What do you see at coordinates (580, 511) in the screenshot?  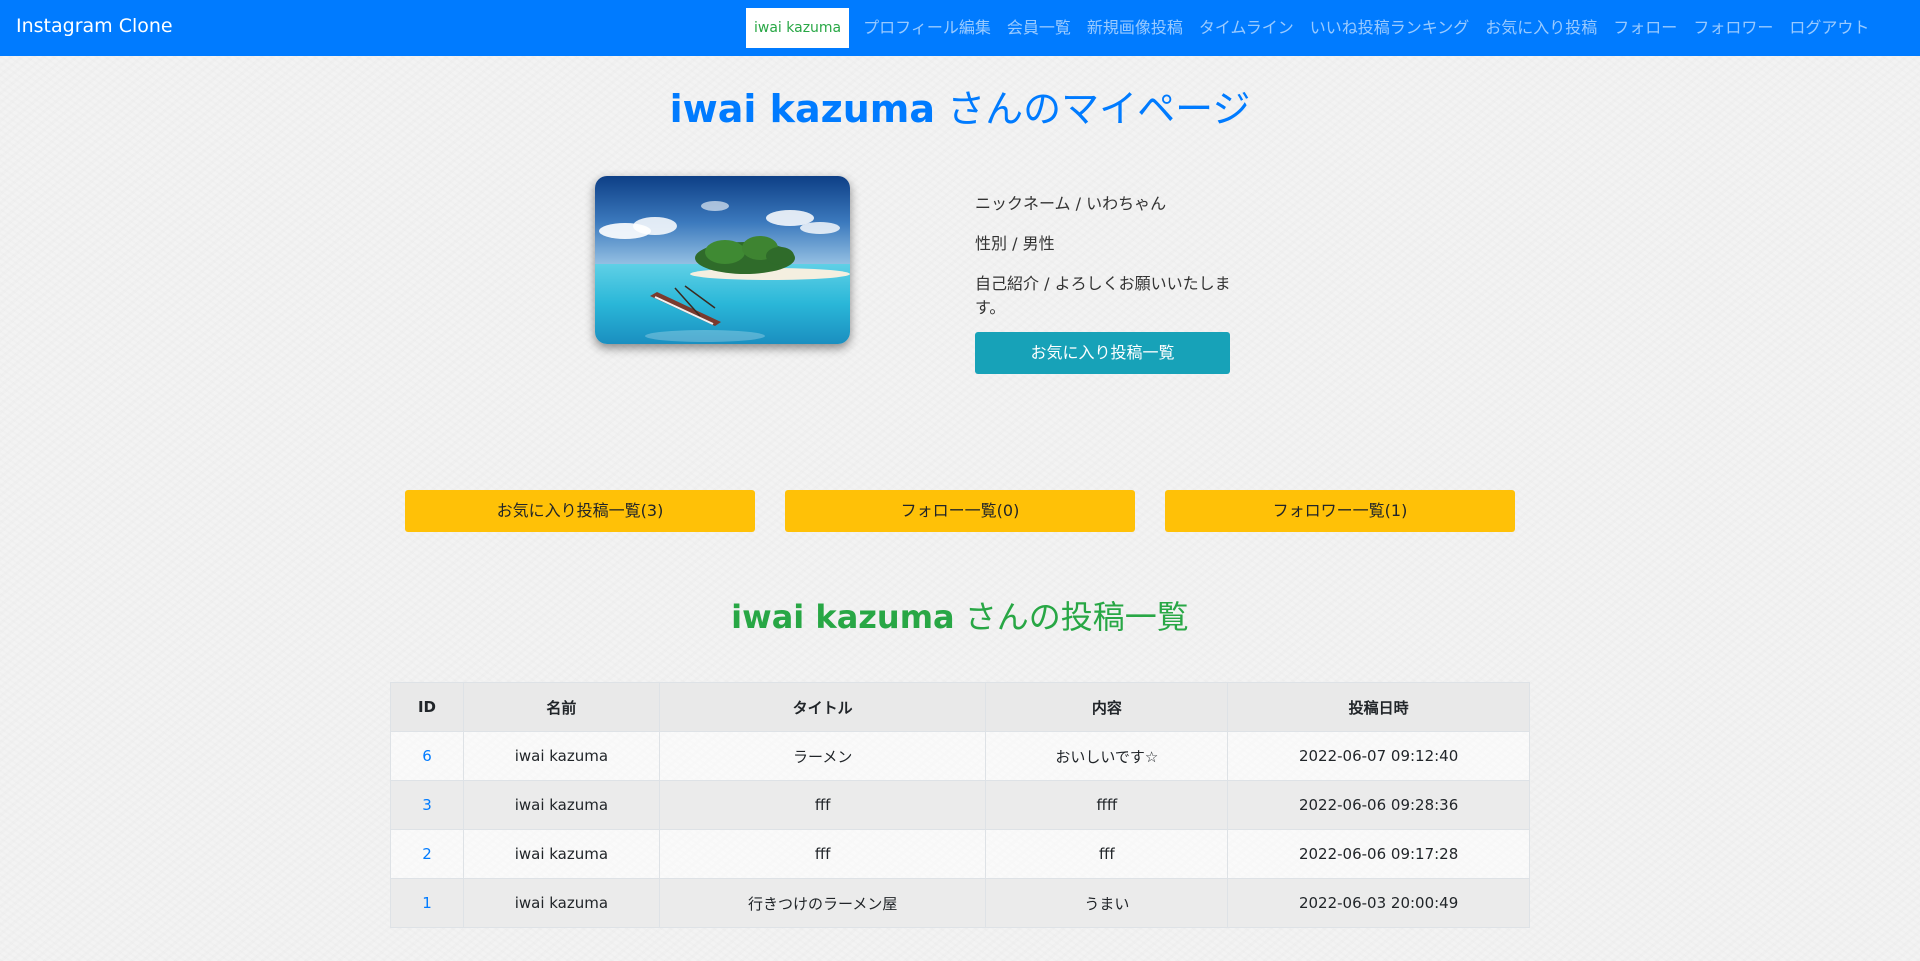 I see `favorite-posts-button: お気に入り投稿一覧(3)` at bounding box center [580, 511].